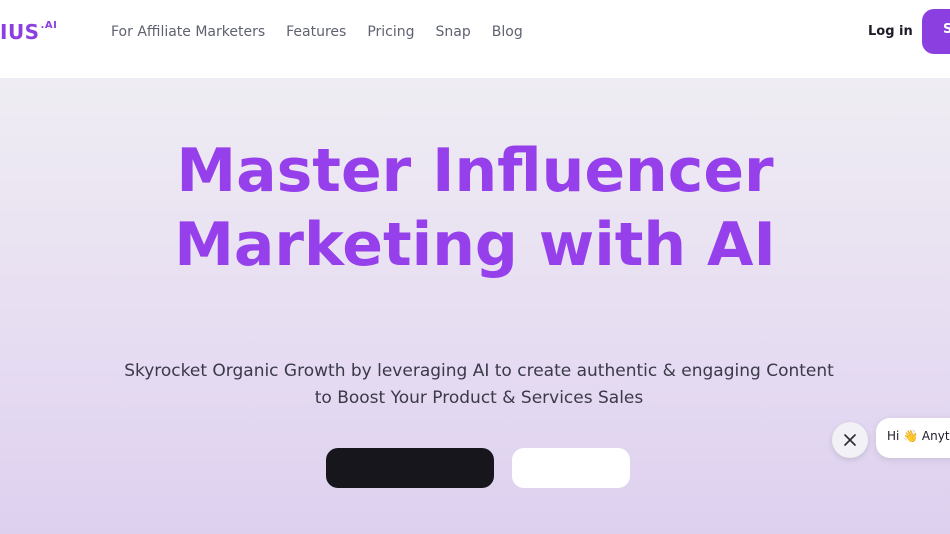  I want to click on close-icon, so click(850, 440).